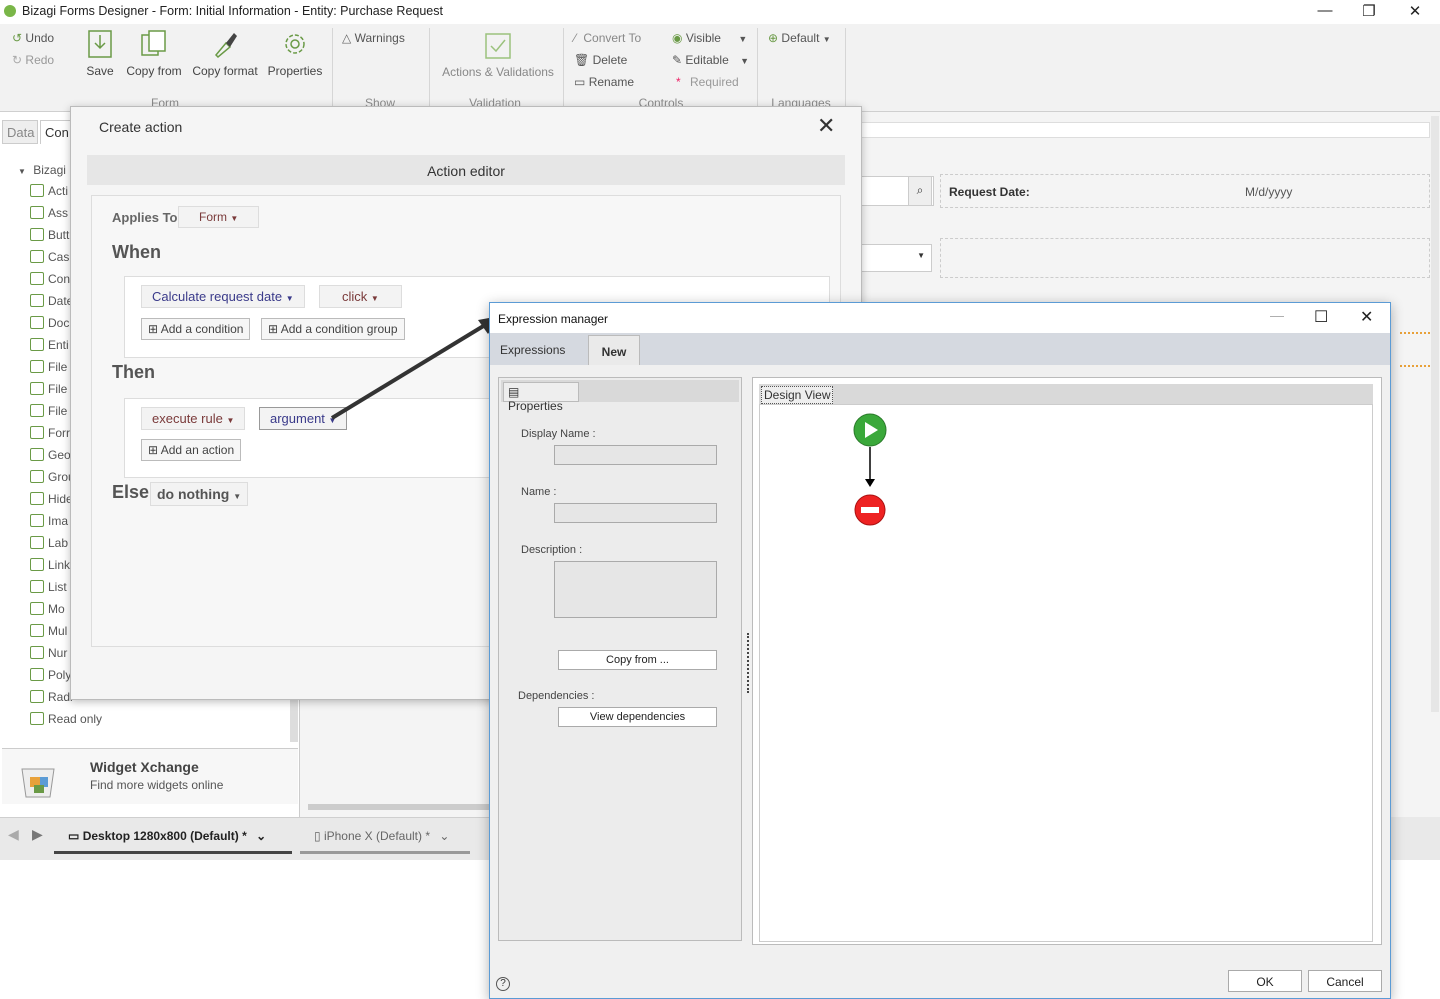 Image resolution: width=1440 pixels, height=999 pixels. I want to click on applies-to-value: Form, so click(213, 217).